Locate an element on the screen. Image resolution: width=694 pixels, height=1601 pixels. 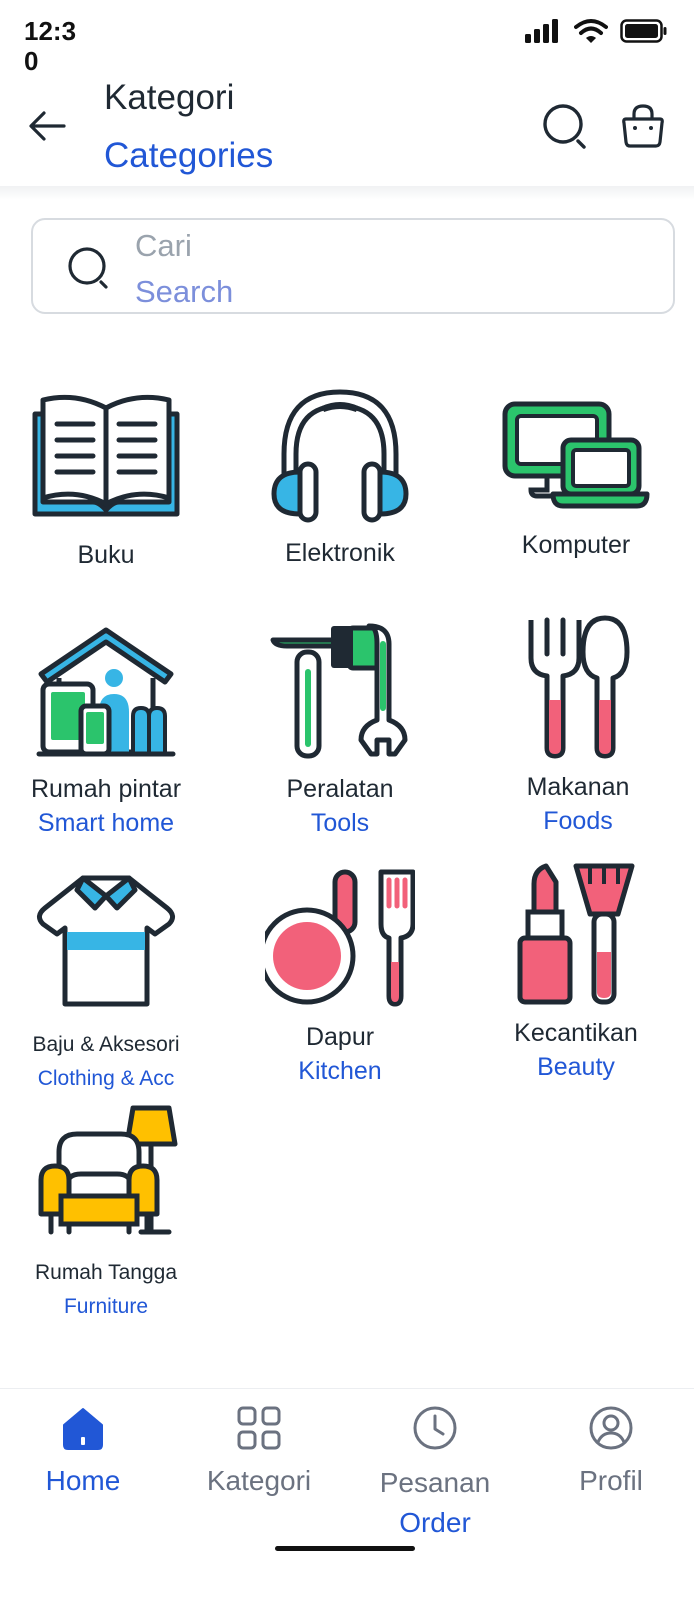
category-rumah-pintar: Rumah pintar Smart home is located at coordinates (106, 731).